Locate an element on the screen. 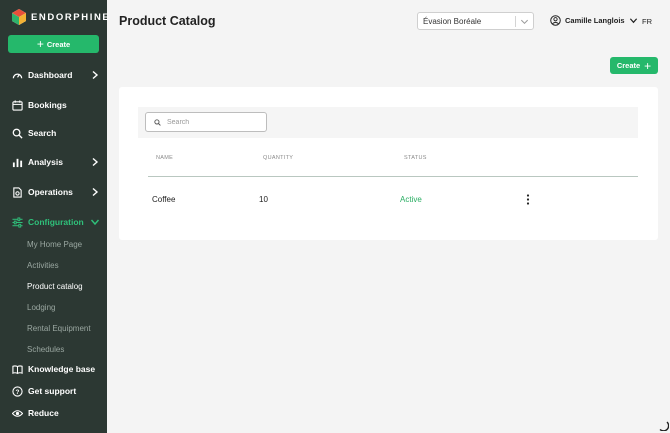 The image size is (670, 433). submenu-item-rental-equipment: Rental Equipment is located at coordinates (59, 328).